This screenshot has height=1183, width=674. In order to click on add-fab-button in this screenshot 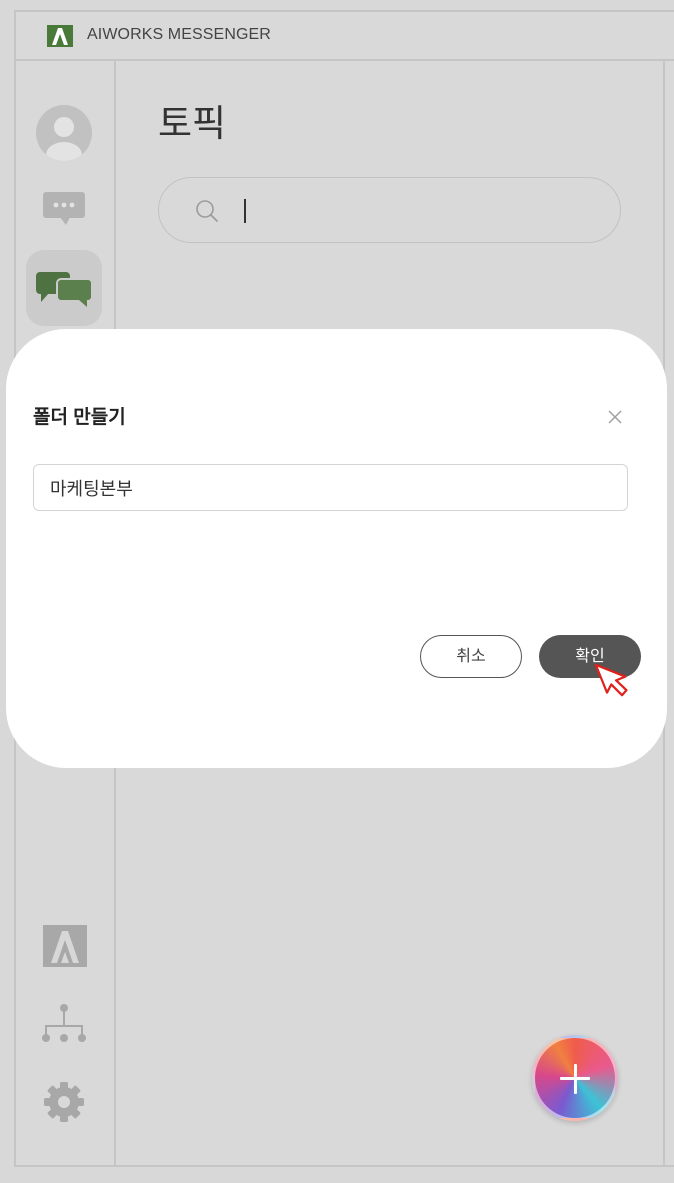, I will do `click(575, 1078)`.